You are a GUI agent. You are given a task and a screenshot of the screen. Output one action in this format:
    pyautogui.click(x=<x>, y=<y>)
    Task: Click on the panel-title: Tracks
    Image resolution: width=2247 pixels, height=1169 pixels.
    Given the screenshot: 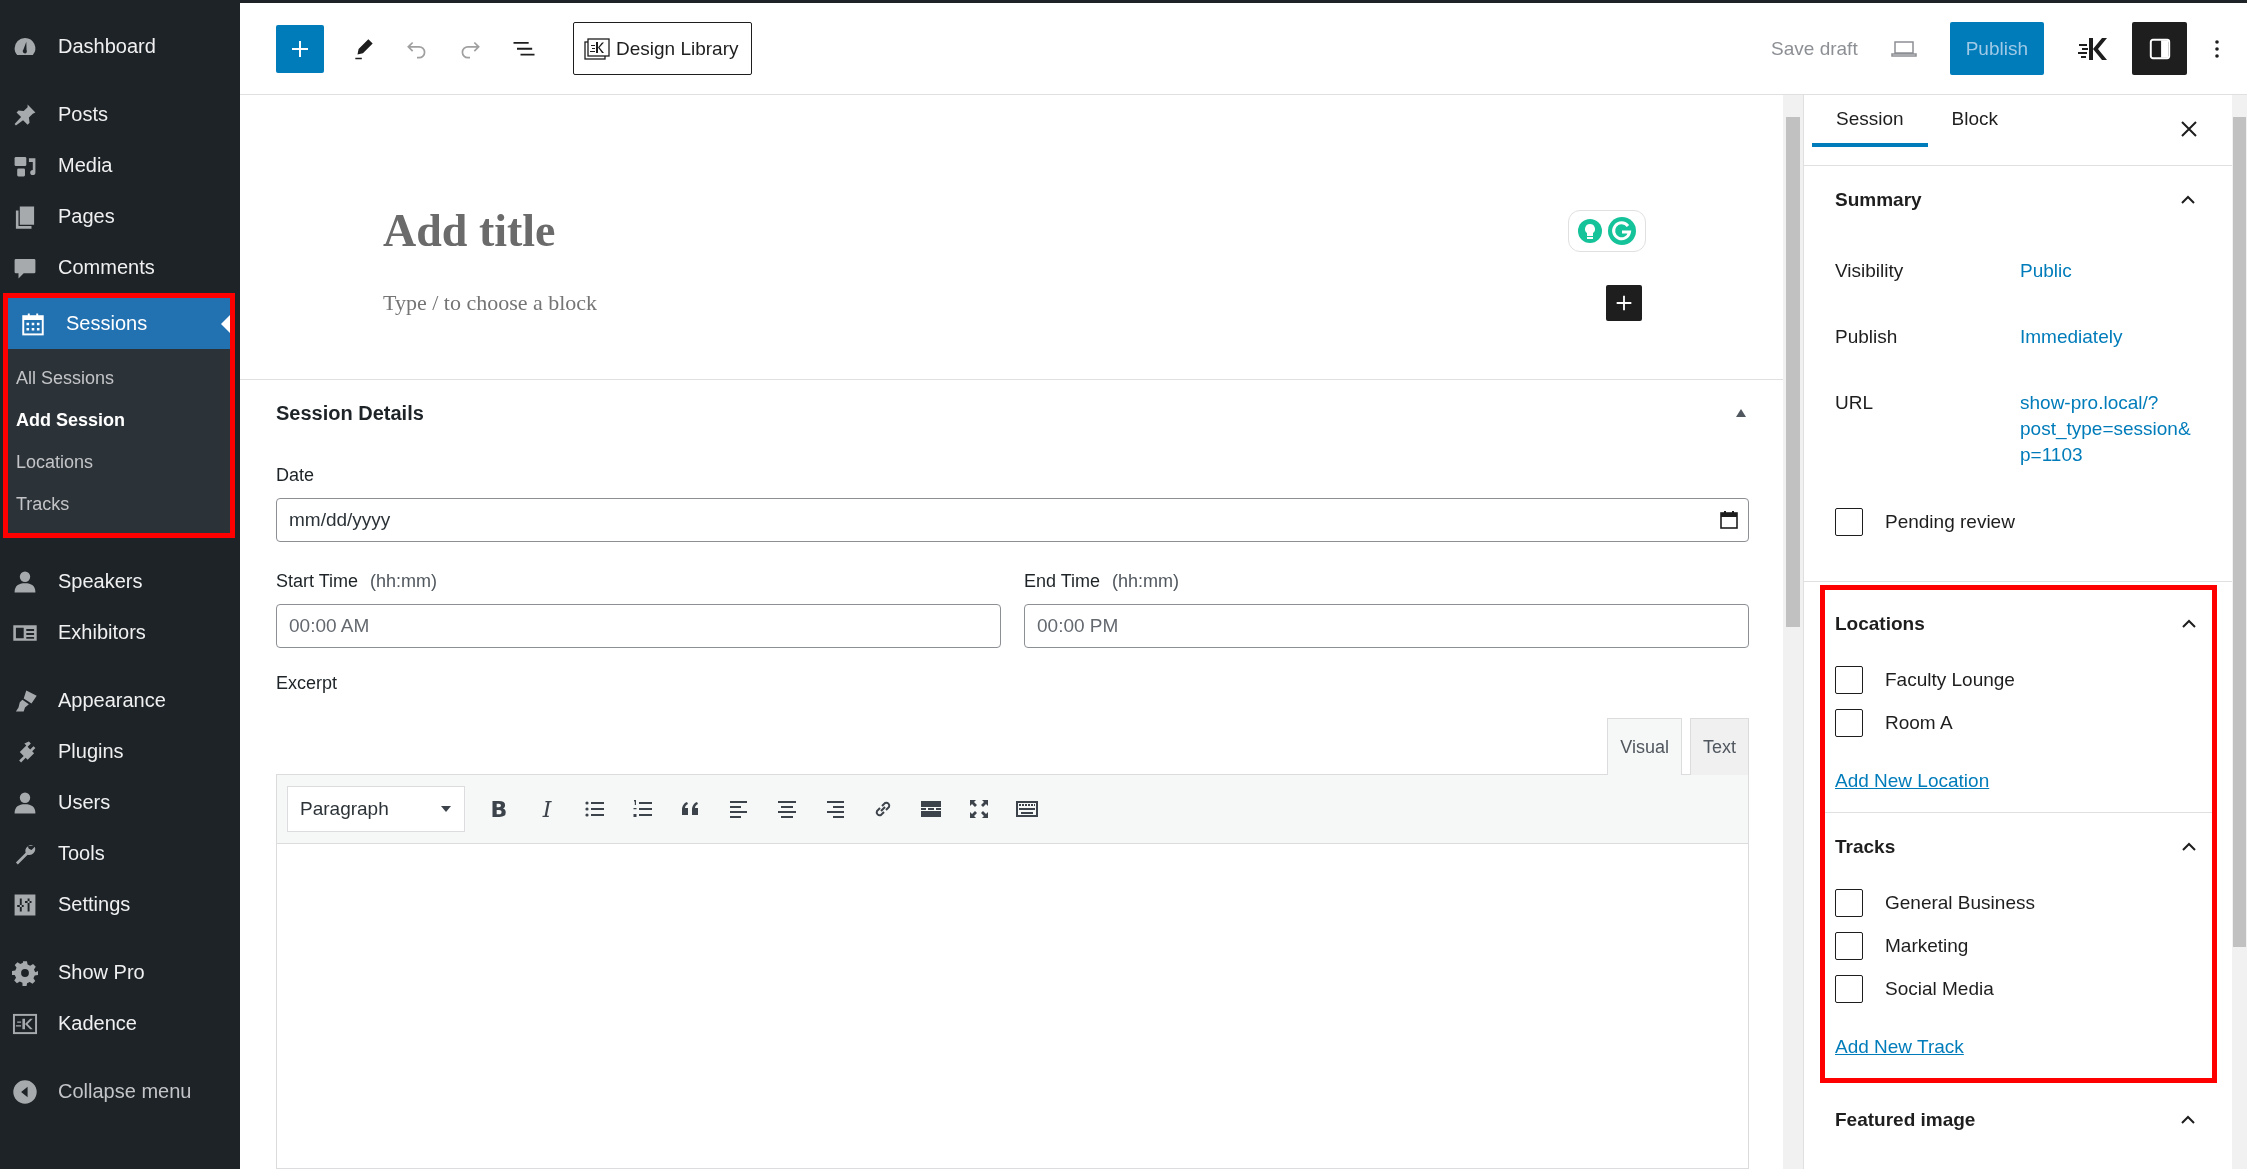 What is the action you would take?
    pyautogui.click(x=1865, y=847)
    